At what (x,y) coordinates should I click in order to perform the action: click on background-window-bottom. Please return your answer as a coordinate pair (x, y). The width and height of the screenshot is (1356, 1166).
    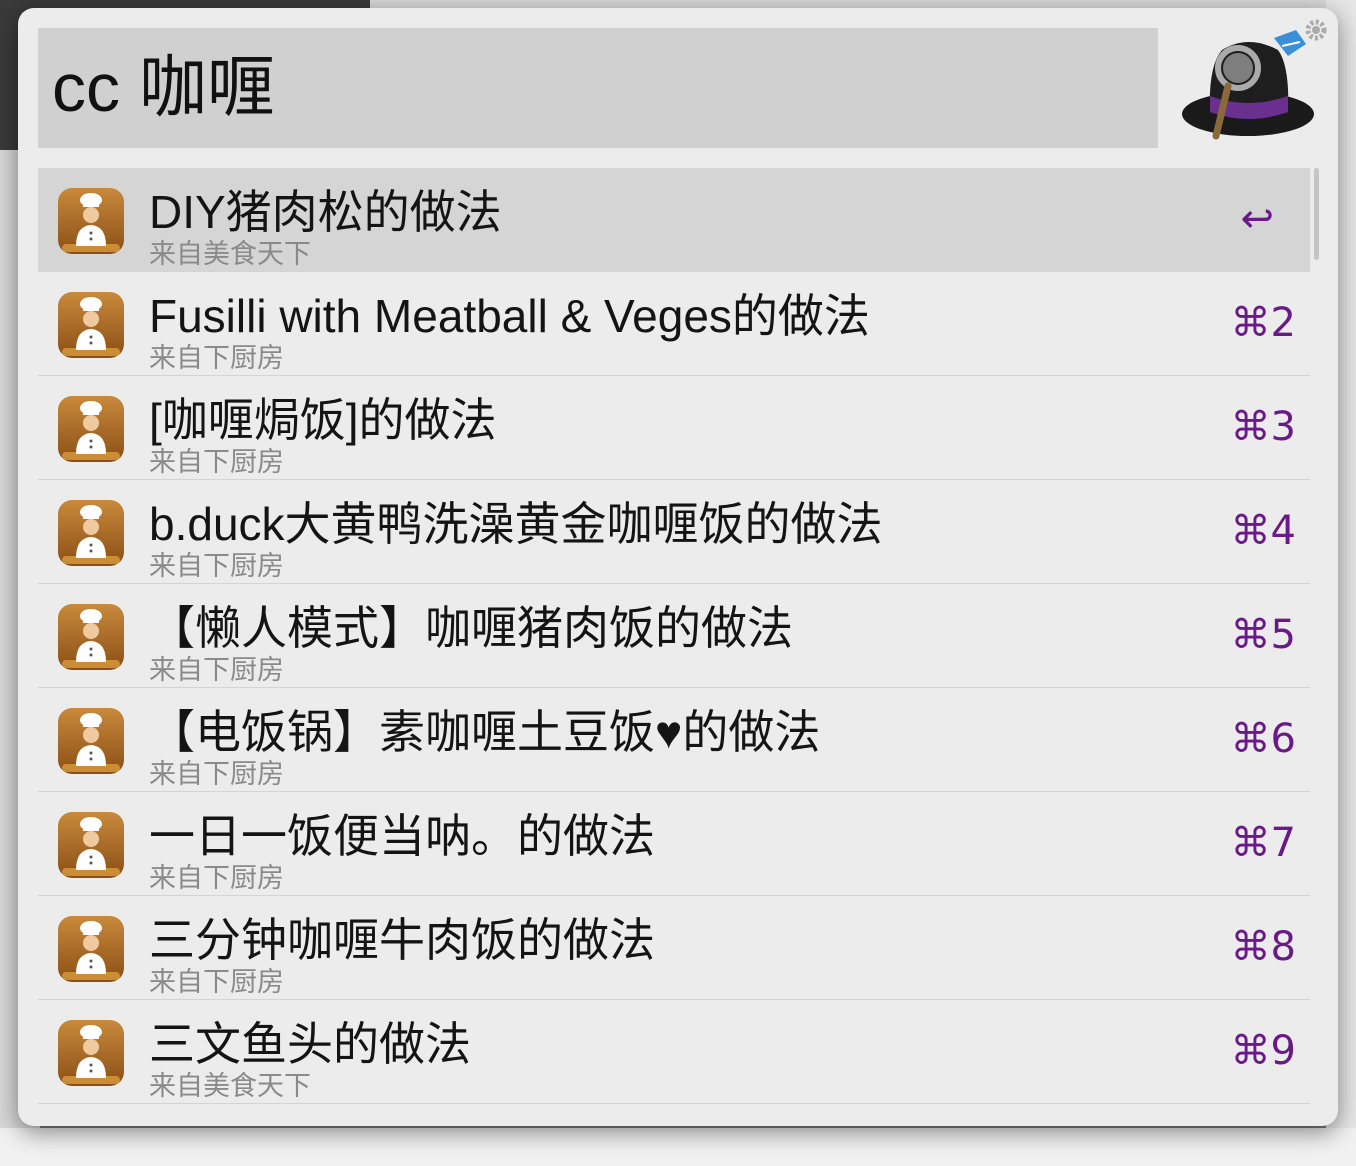
    Looking at the image, I should click on (678, 1147).